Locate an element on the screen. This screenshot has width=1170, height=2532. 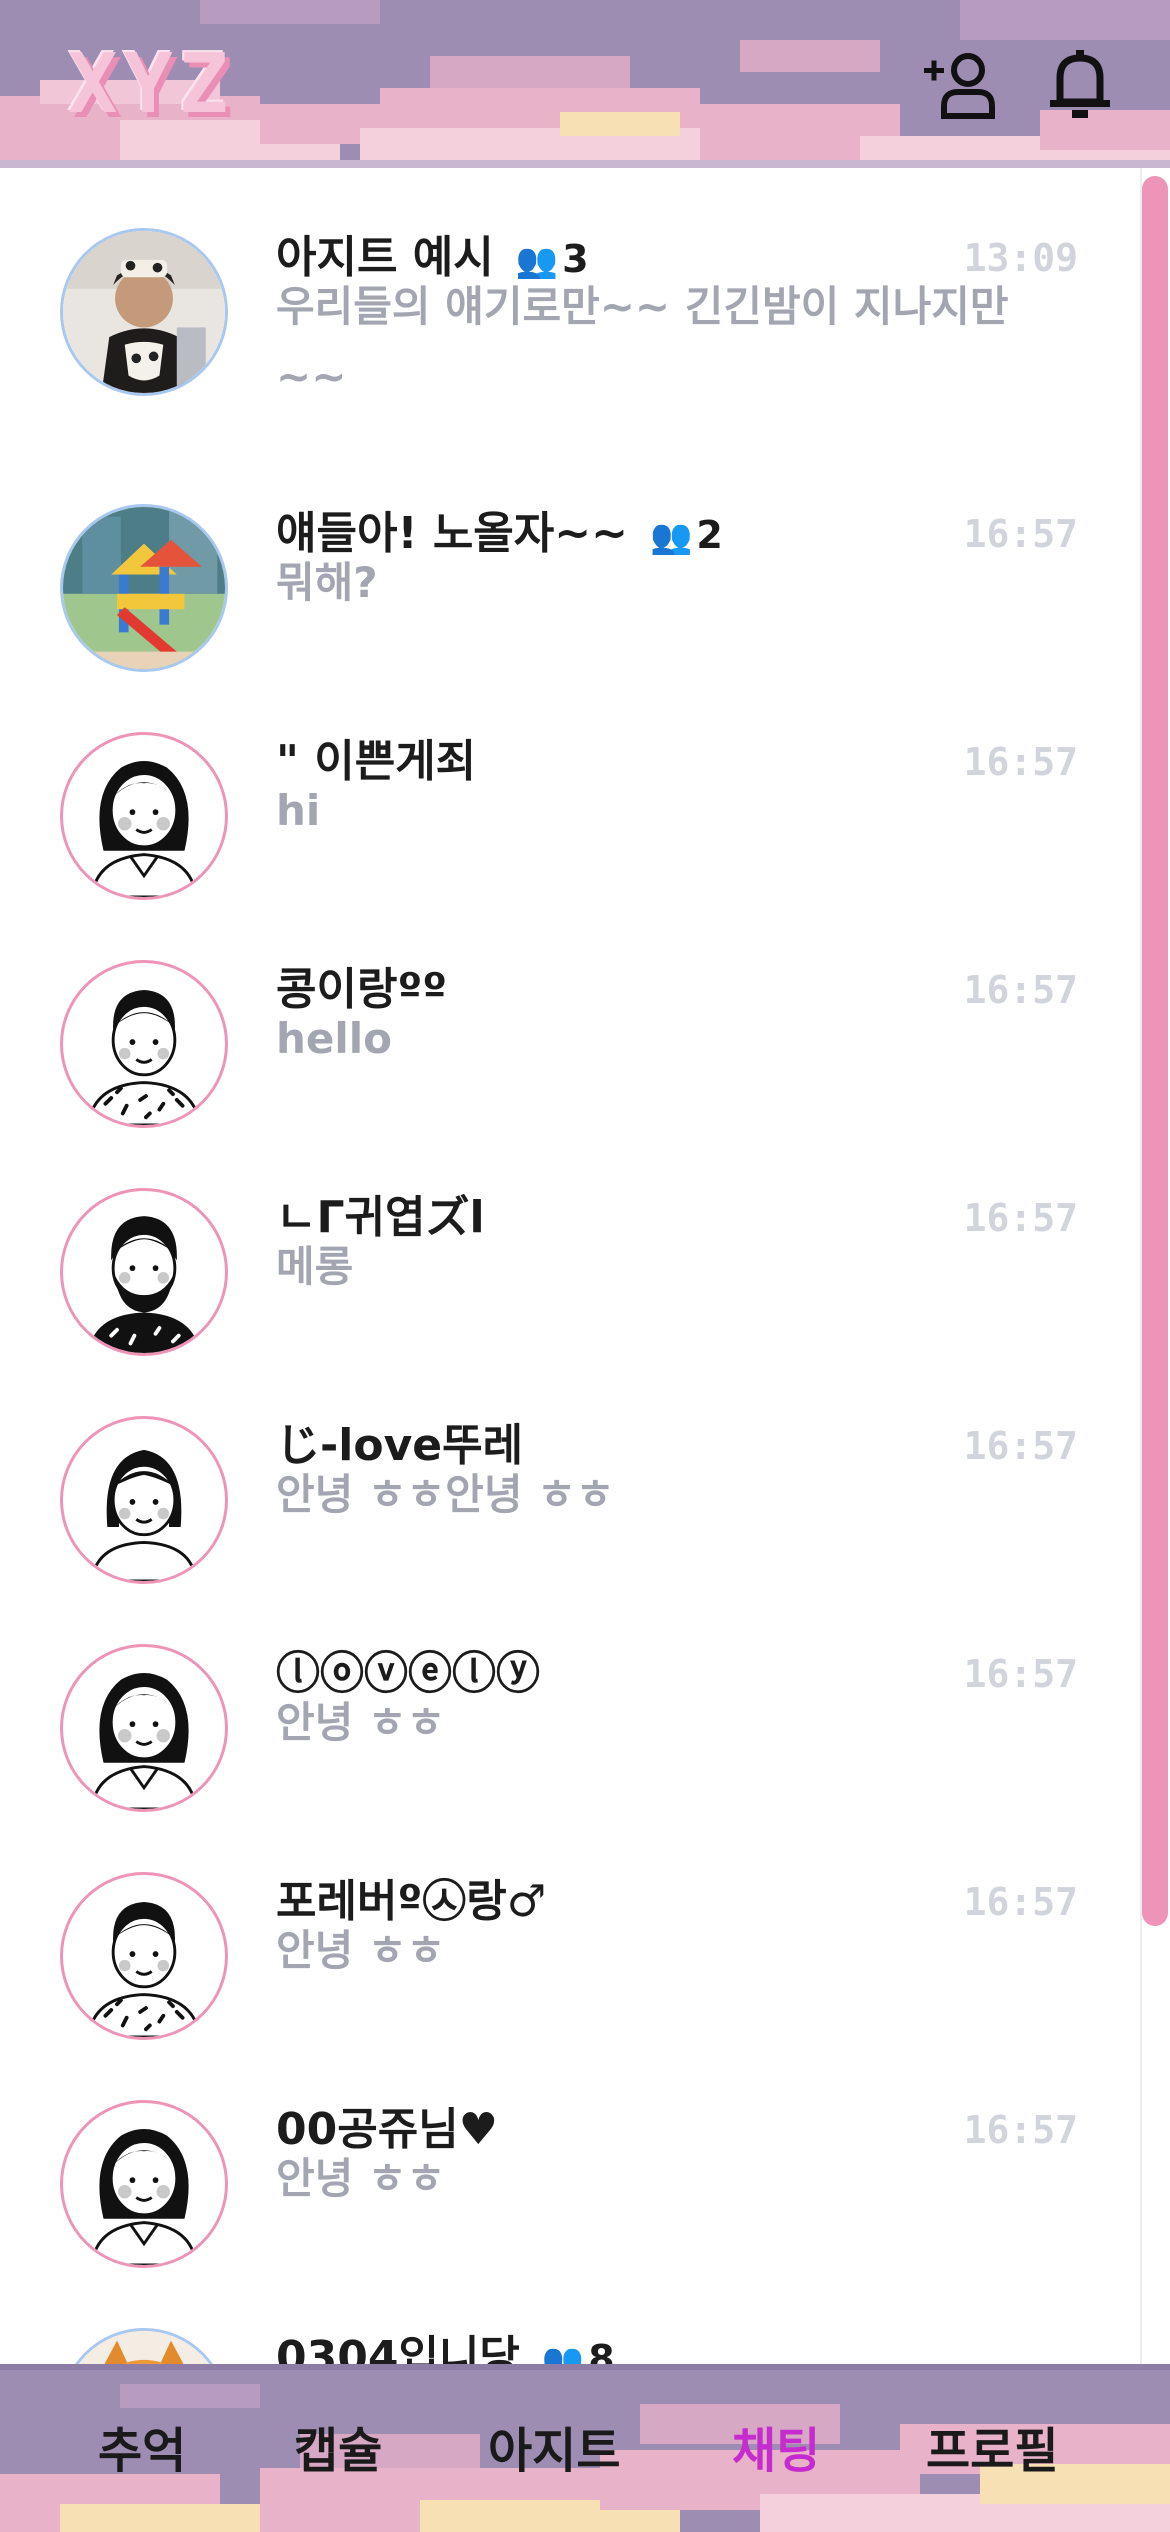
nav-tab-capsule: 캡슐 is located at coordinates (338, 2451).